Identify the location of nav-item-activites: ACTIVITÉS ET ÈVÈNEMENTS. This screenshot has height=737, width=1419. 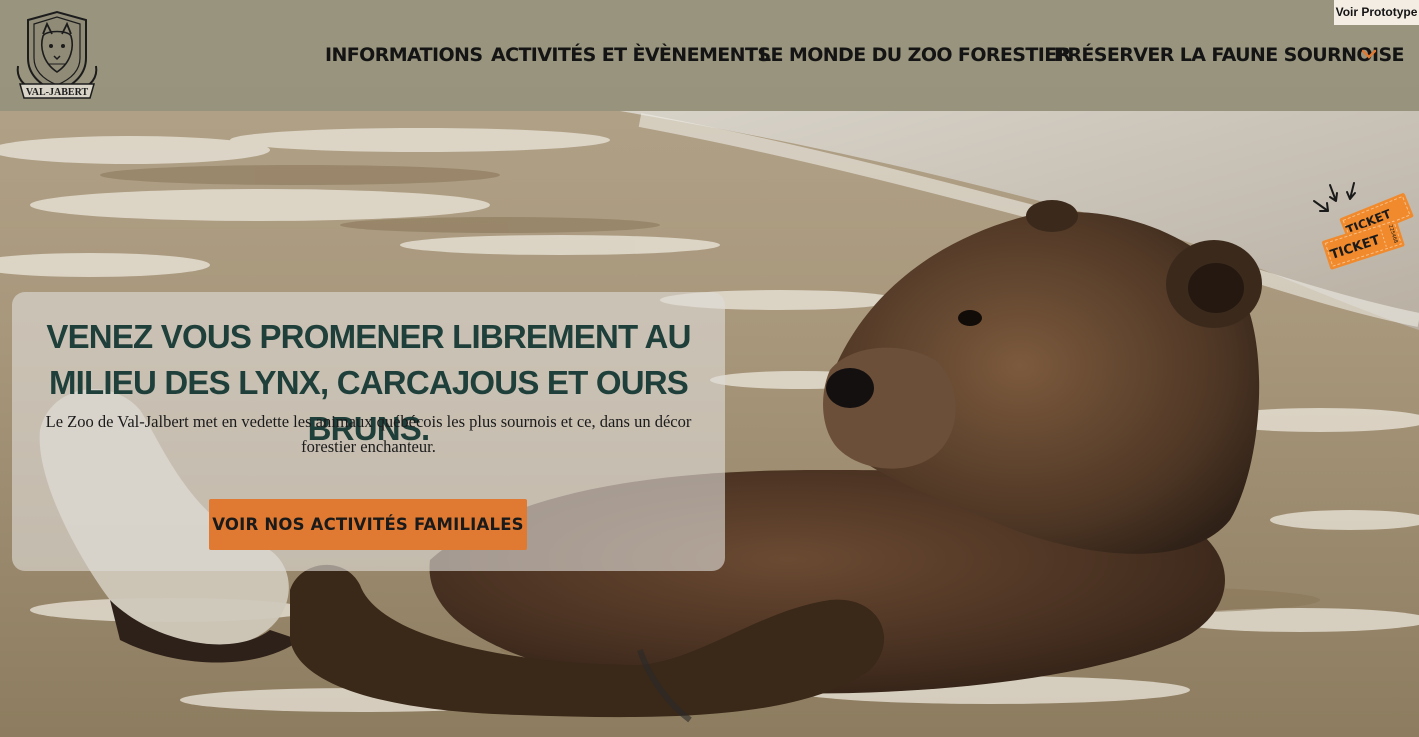
(631, 55).